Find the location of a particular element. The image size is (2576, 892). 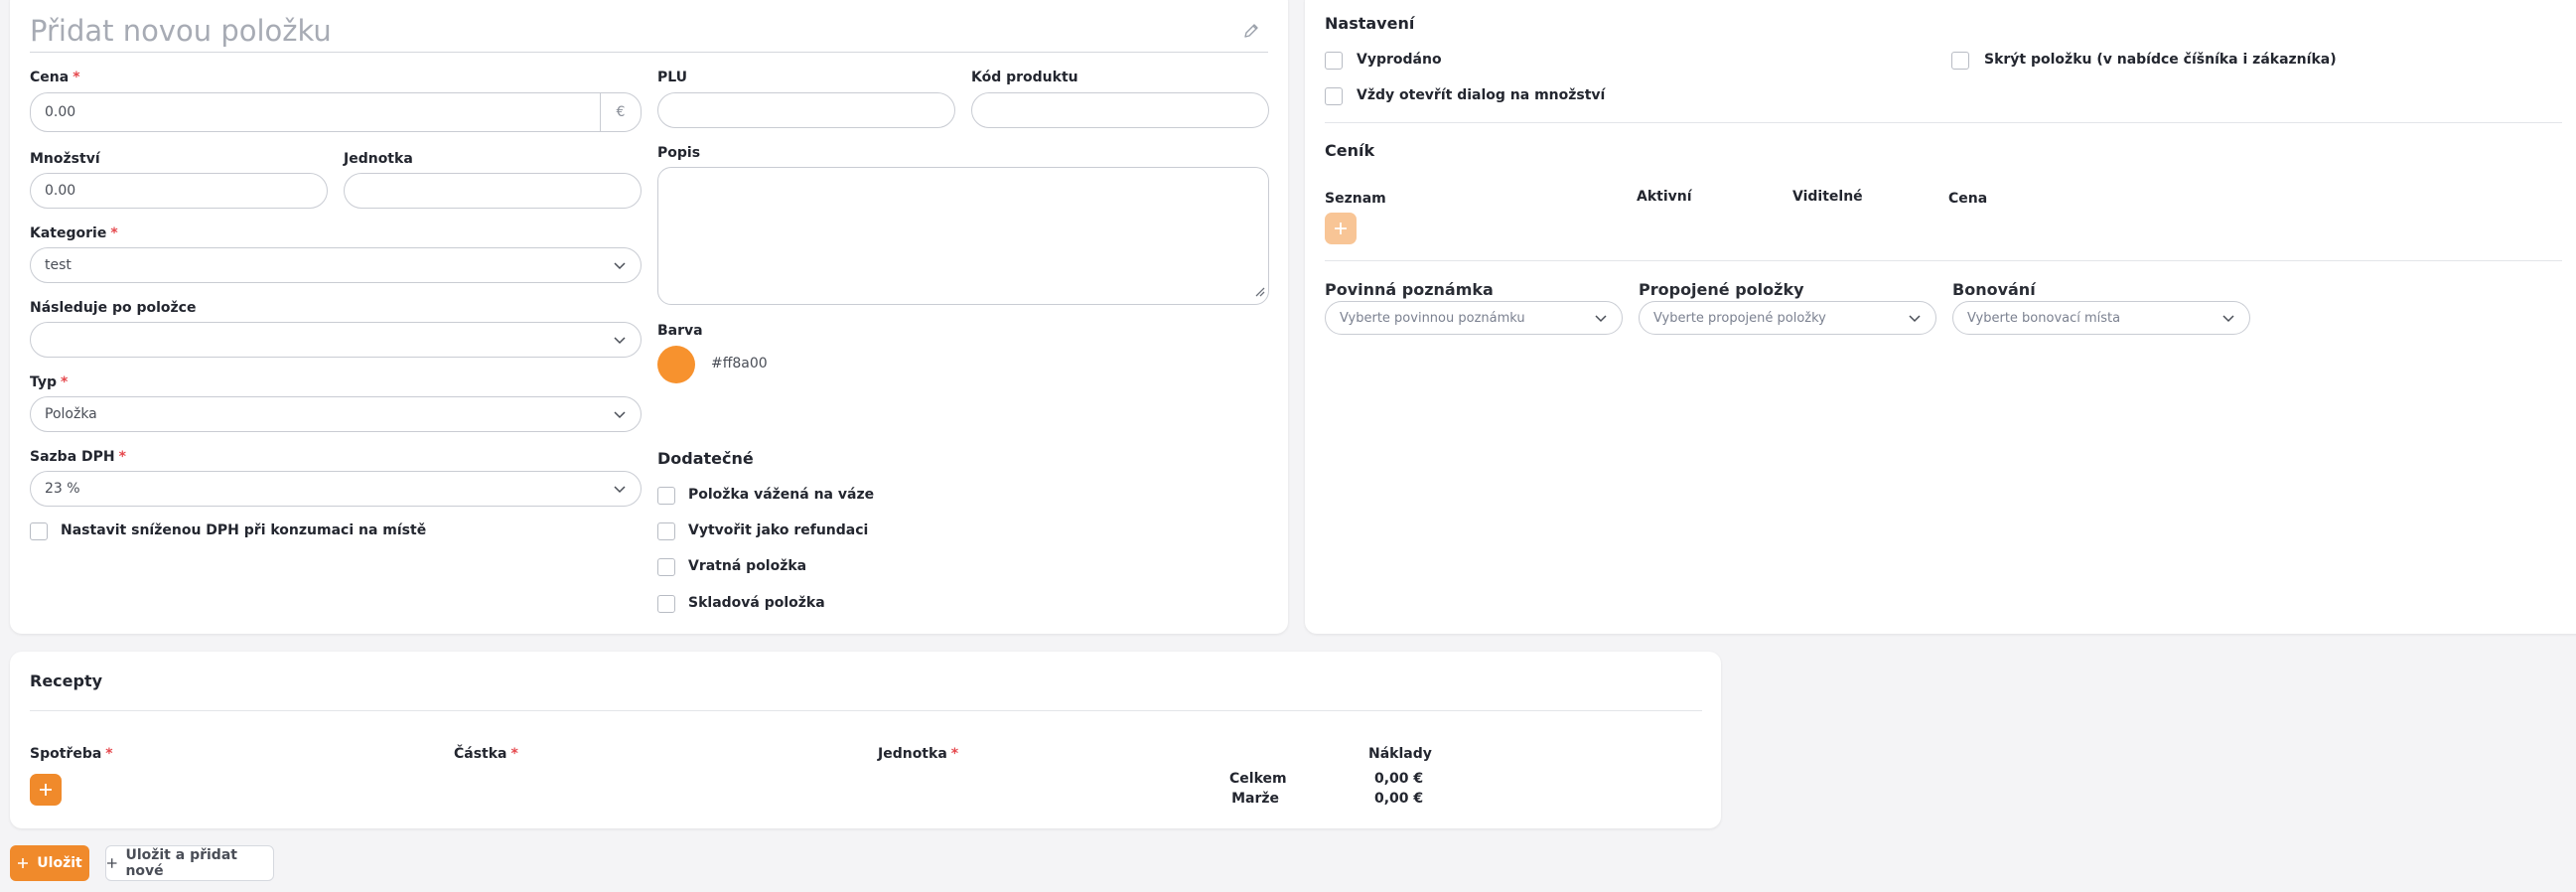

type-value: Položka is located at coordinates (71, 414).